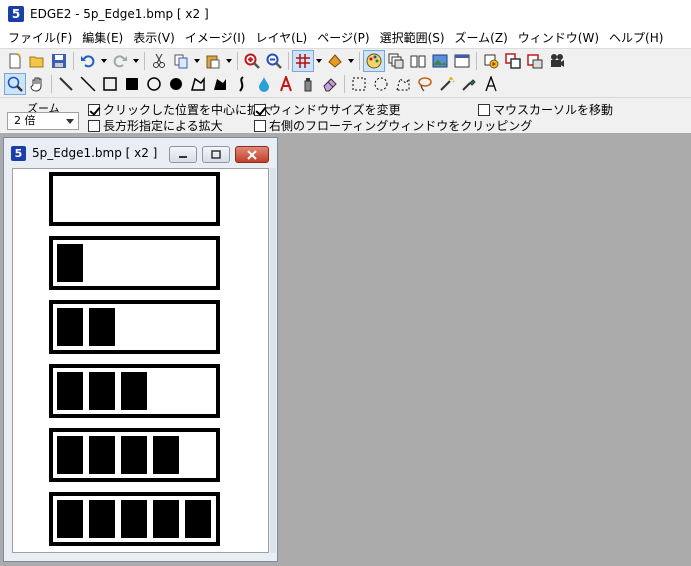  I want to click on scrollbar, so click(273, 360).